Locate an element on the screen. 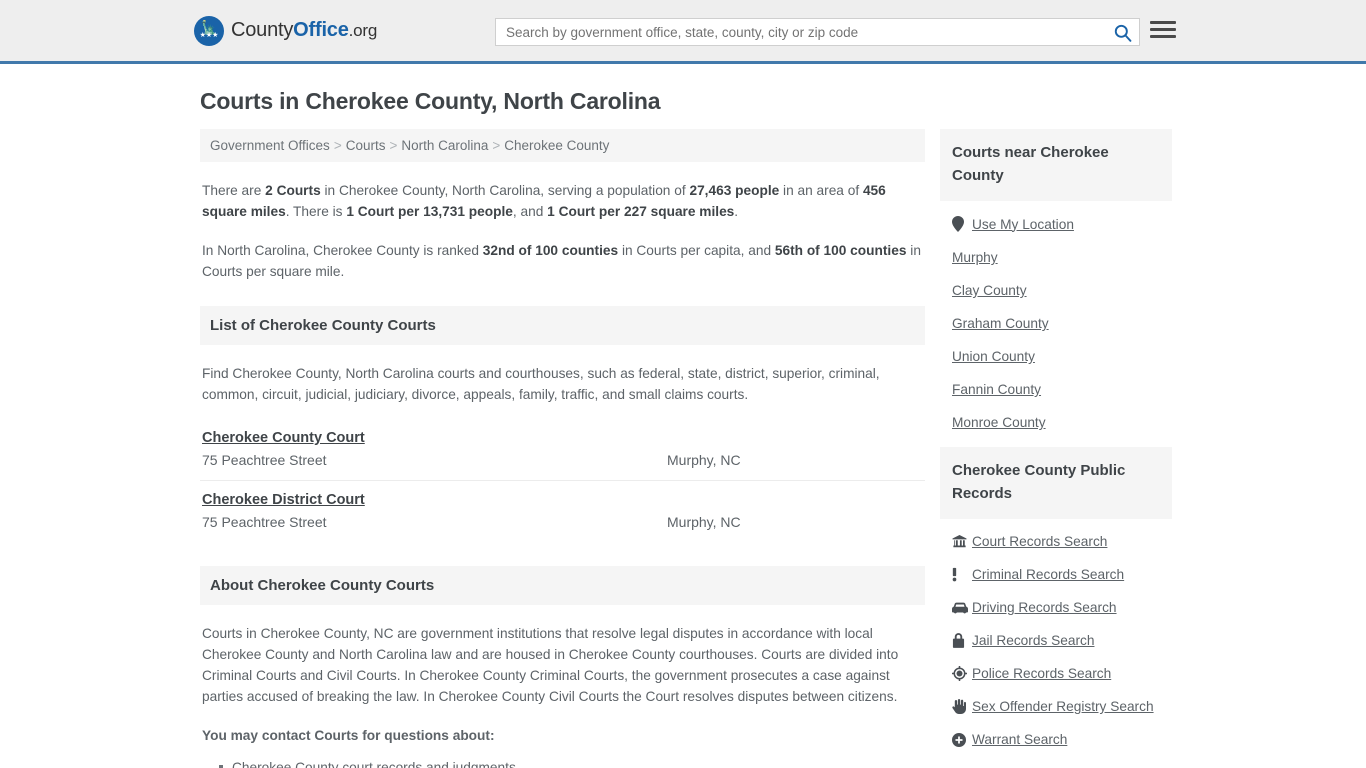 The height and width of the screenshot is (768, 1366). emphasis-text: 1 Court per 227 square miles is located at coordinates (641, 211).